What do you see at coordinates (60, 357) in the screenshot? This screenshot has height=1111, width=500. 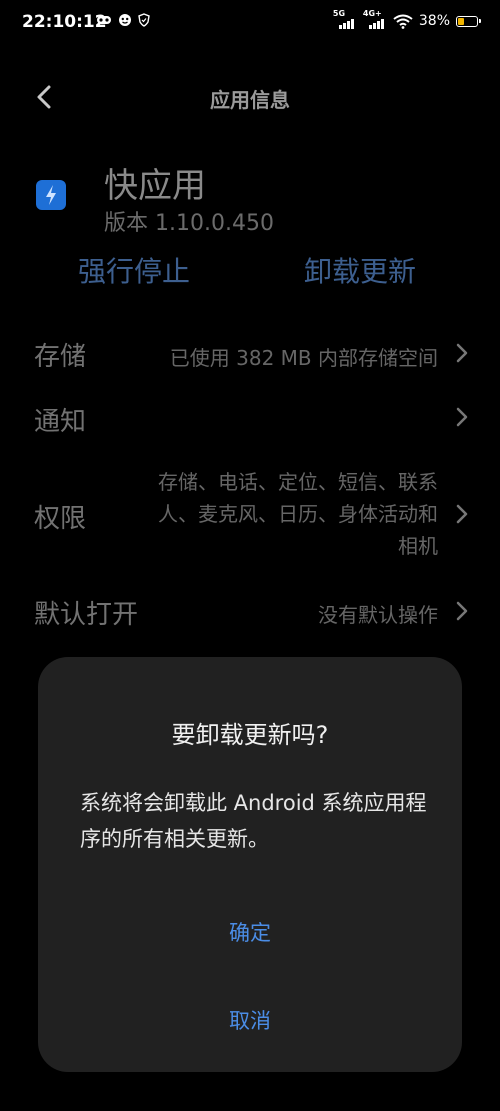 I see `storage-label: 存储` at bounding box center [60, 357].